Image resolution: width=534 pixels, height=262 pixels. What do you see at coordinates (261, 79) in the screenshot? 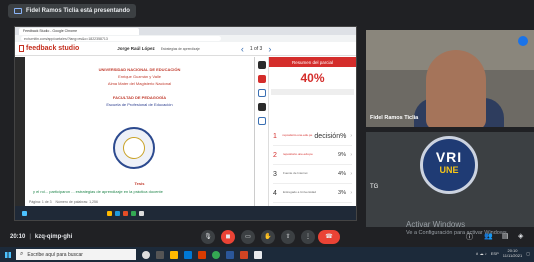
I see `similarity-icon` at bounding box center [261, 79].